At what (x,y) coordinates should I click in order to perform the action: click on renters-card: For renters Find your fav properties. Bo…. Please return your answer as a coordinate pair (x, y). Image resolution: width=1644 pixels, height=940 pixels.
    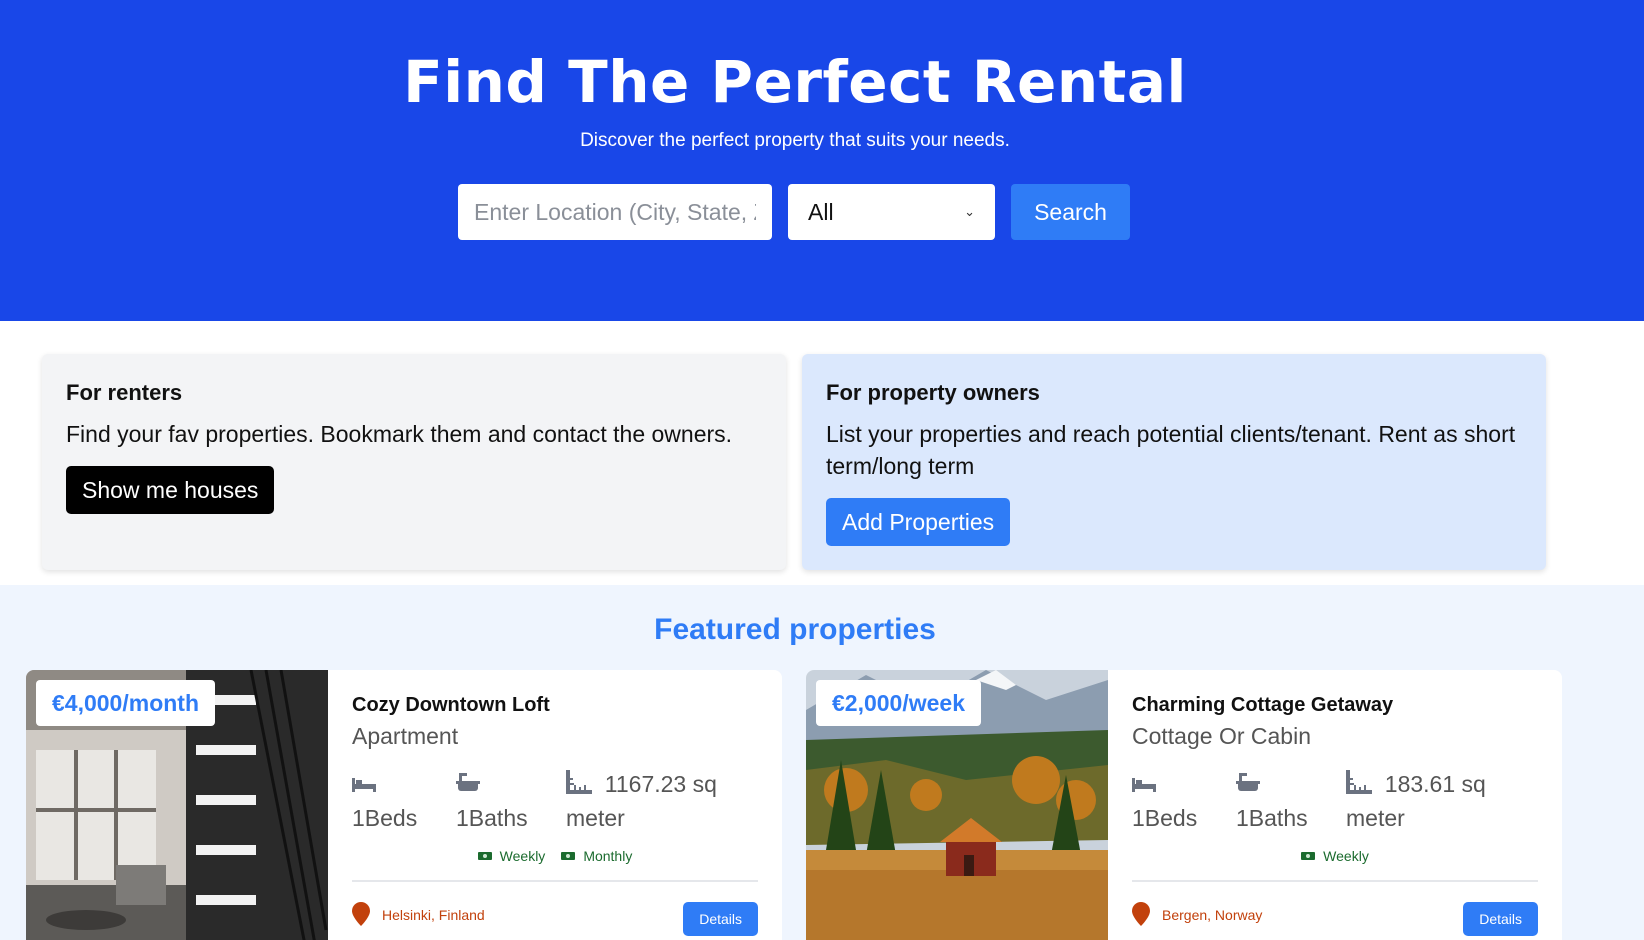
    Looking at the image, I should click on (414, 462).